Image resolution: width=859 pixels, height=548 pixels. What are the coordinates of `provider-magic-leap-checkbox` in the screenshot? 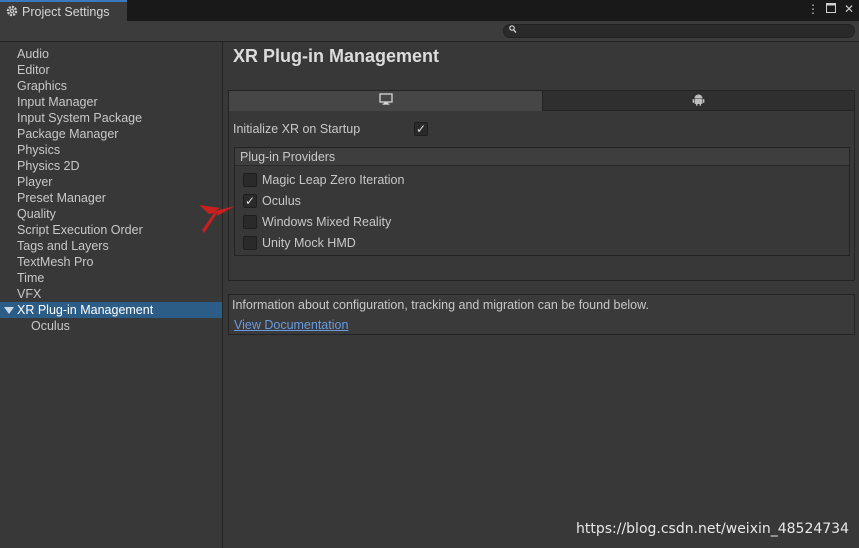 It's located at (250, 180).